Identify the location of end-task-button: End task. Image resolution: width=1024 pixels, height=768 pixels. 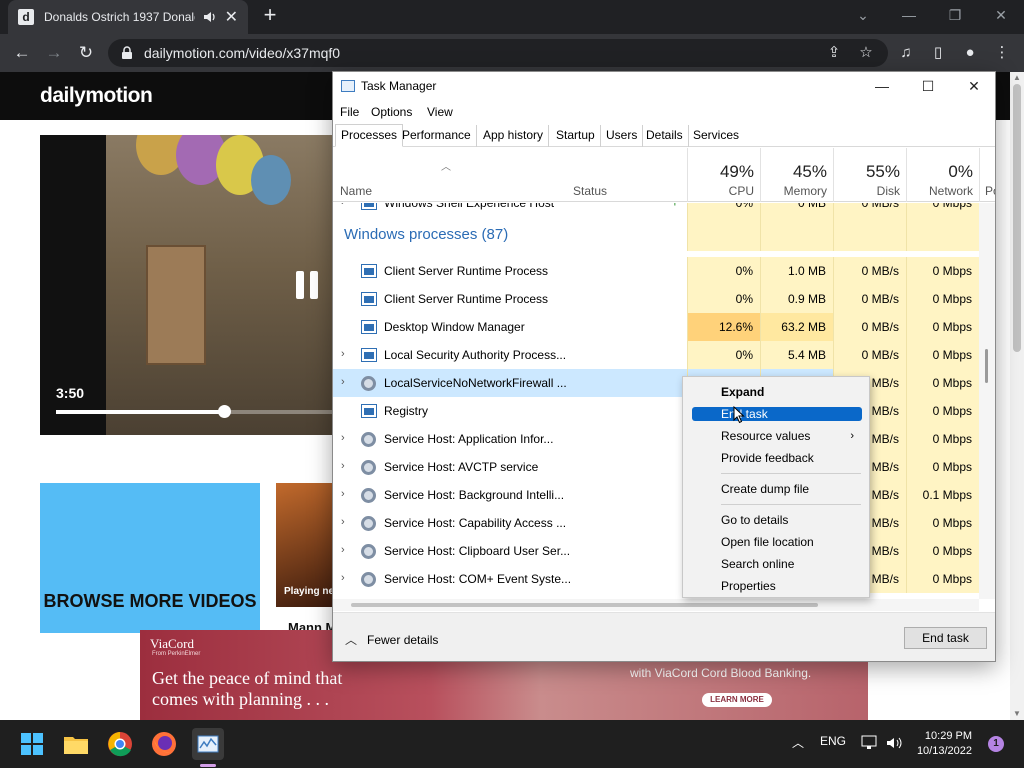
(945, 638).